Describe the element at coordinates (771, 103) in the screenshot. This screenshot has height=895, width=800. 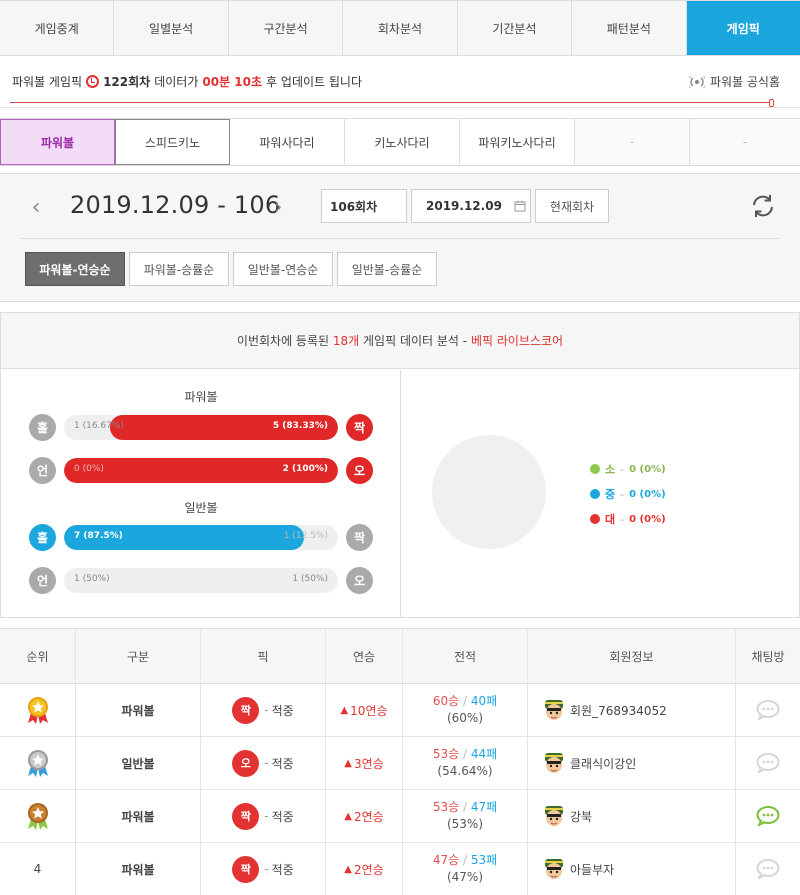
I see `progress-marker` at that location.